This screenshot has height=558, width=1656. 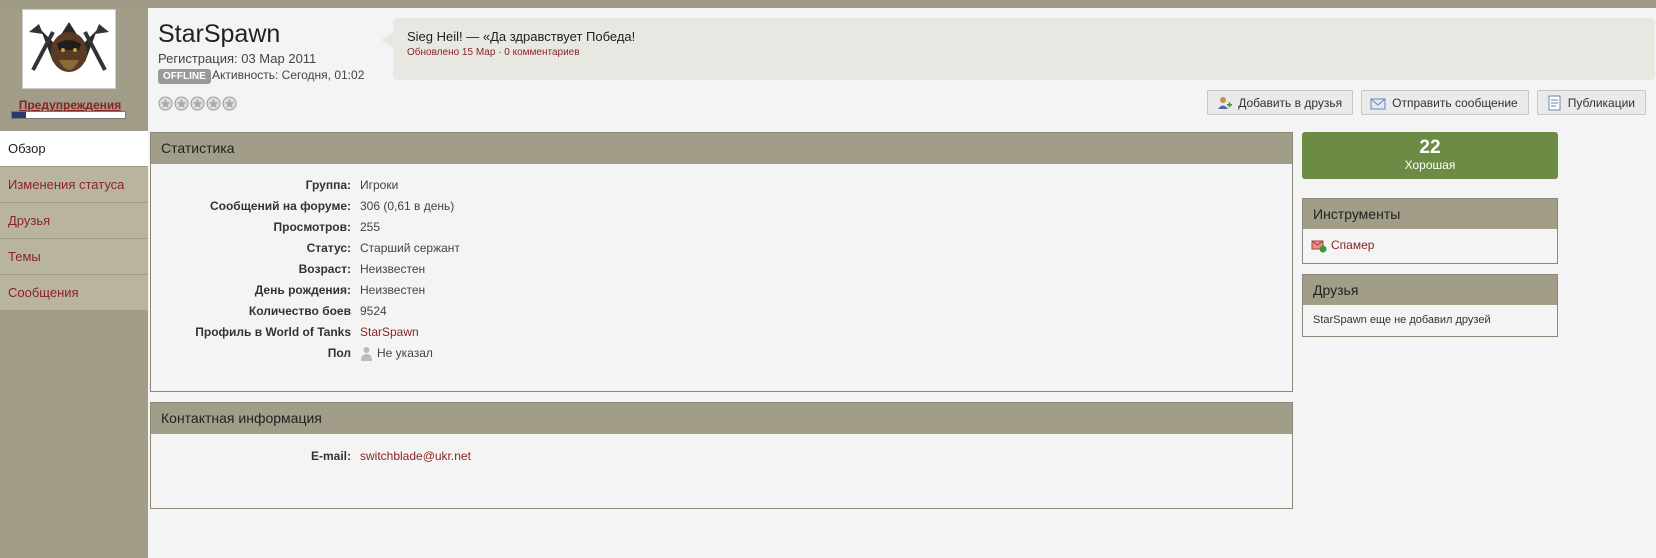 I want to click on spam-flag-icon, so click(x=1319, y=246).